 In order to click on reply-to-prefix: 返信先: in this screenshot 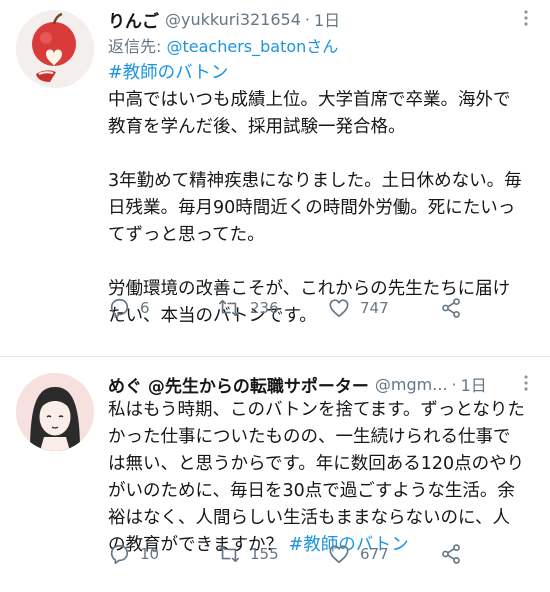, I will do `click(137, 46)`.